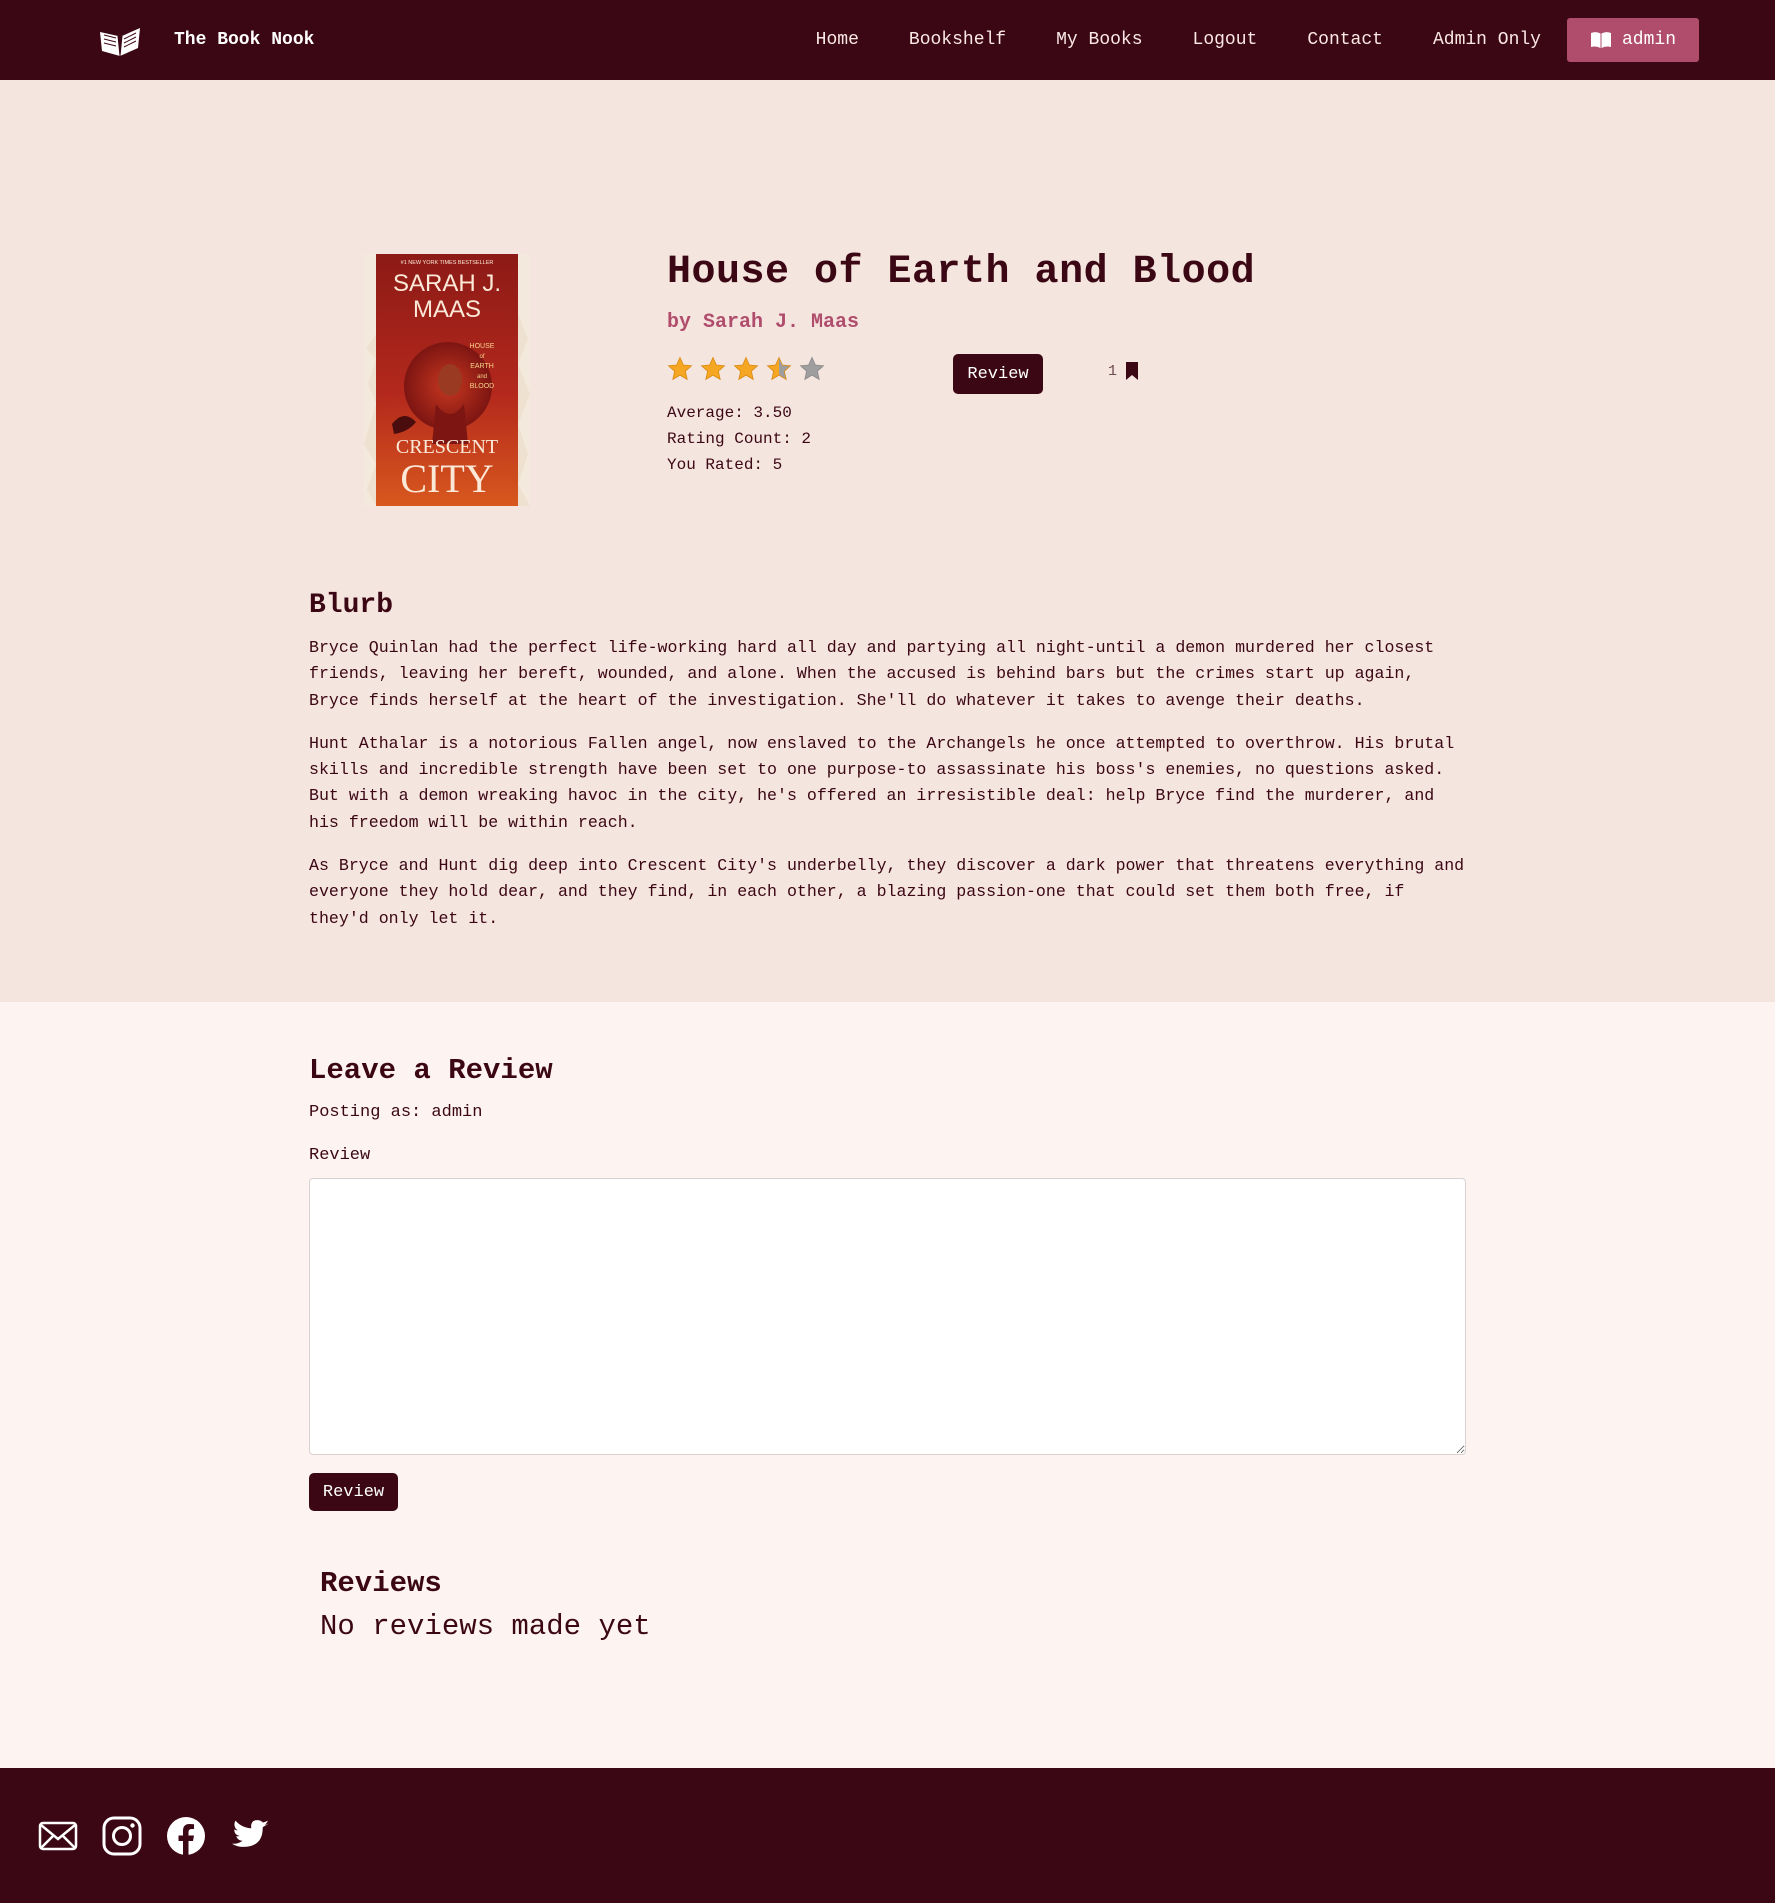 The height and width of the screenshot is (1903, 1775). What do you see at coordinates (961, 272) in the screenshot?
I see `book-title: House of Earth and Blood` at bounding box center [961, 272].